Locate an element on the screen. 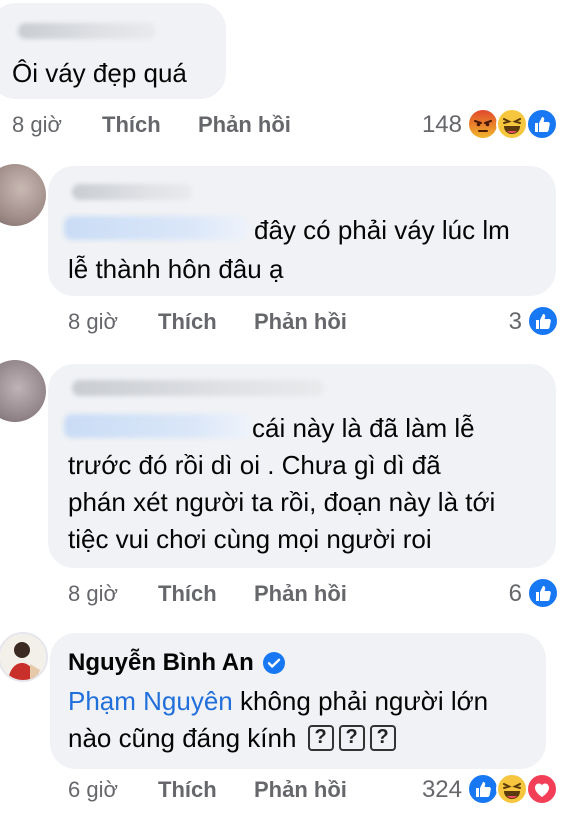 This screenshot has height=816, width=580. comment-bubble-1: Ôi váy đẹp quá is located at coordinates (113, 51).